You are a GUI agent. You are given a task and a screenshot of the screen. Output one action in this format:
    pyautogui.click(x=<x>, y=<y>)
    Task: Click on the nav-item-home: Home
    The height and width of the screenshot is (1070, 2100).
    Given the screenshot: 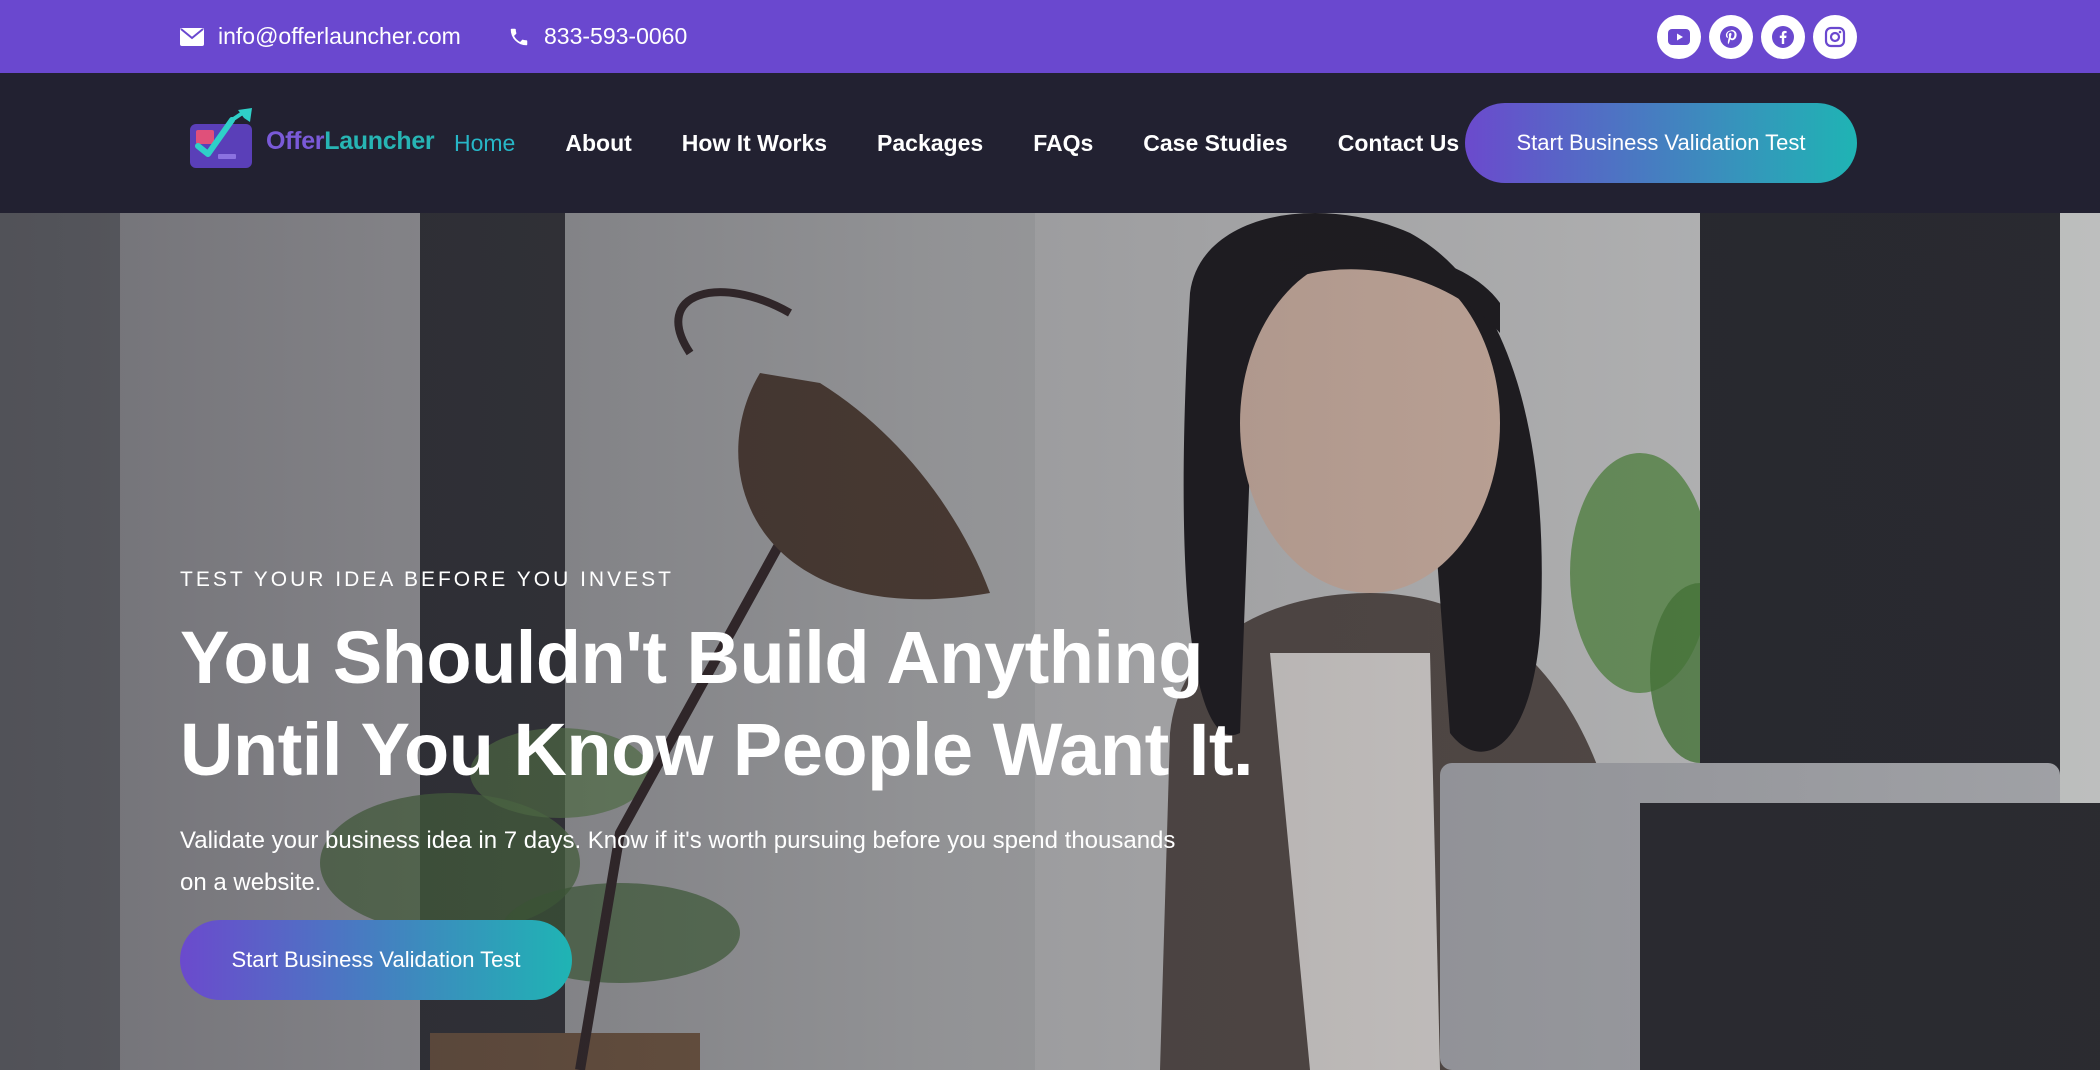 What is the action you would take?
    pyautogui.click(x=484, y=143)
    